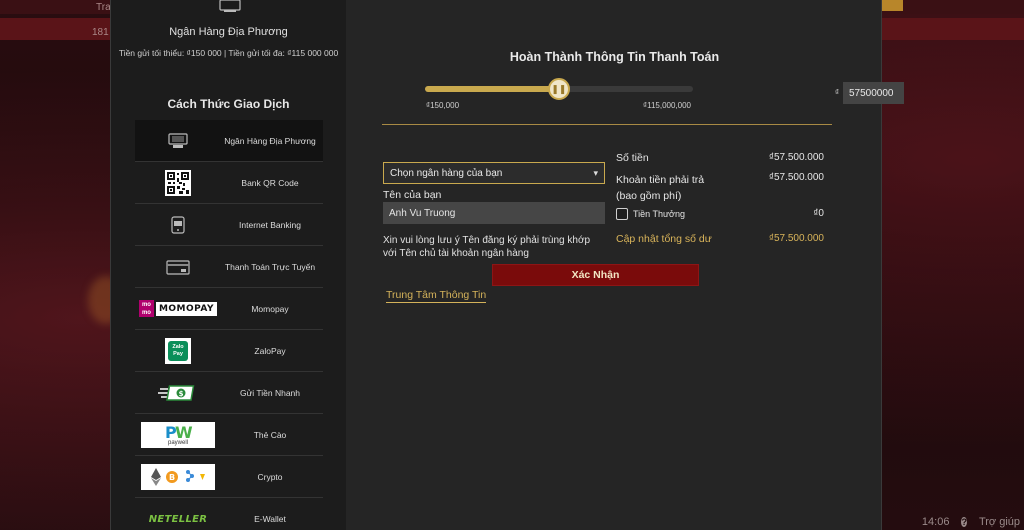 The height and width of the screenshot is (530, 1024). I want to click on zalopay-logo: Zalo Pay, so click(178, 350).